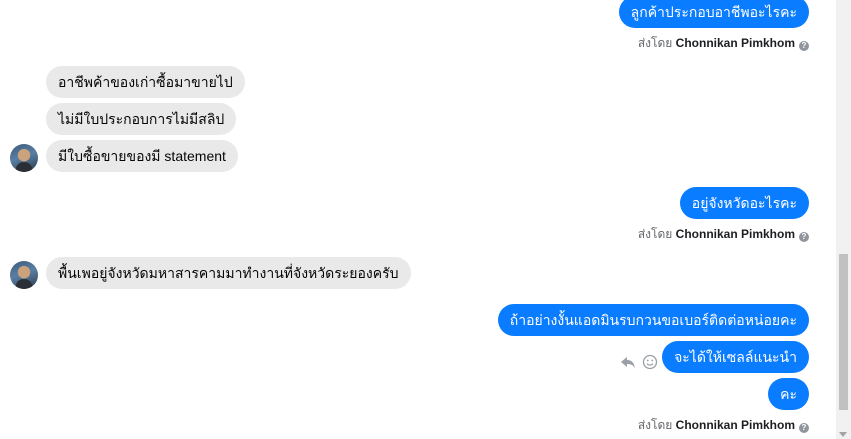  Describe the element at coordinates (628, 362) in the screenshot. I see `reply-icon` at that location.